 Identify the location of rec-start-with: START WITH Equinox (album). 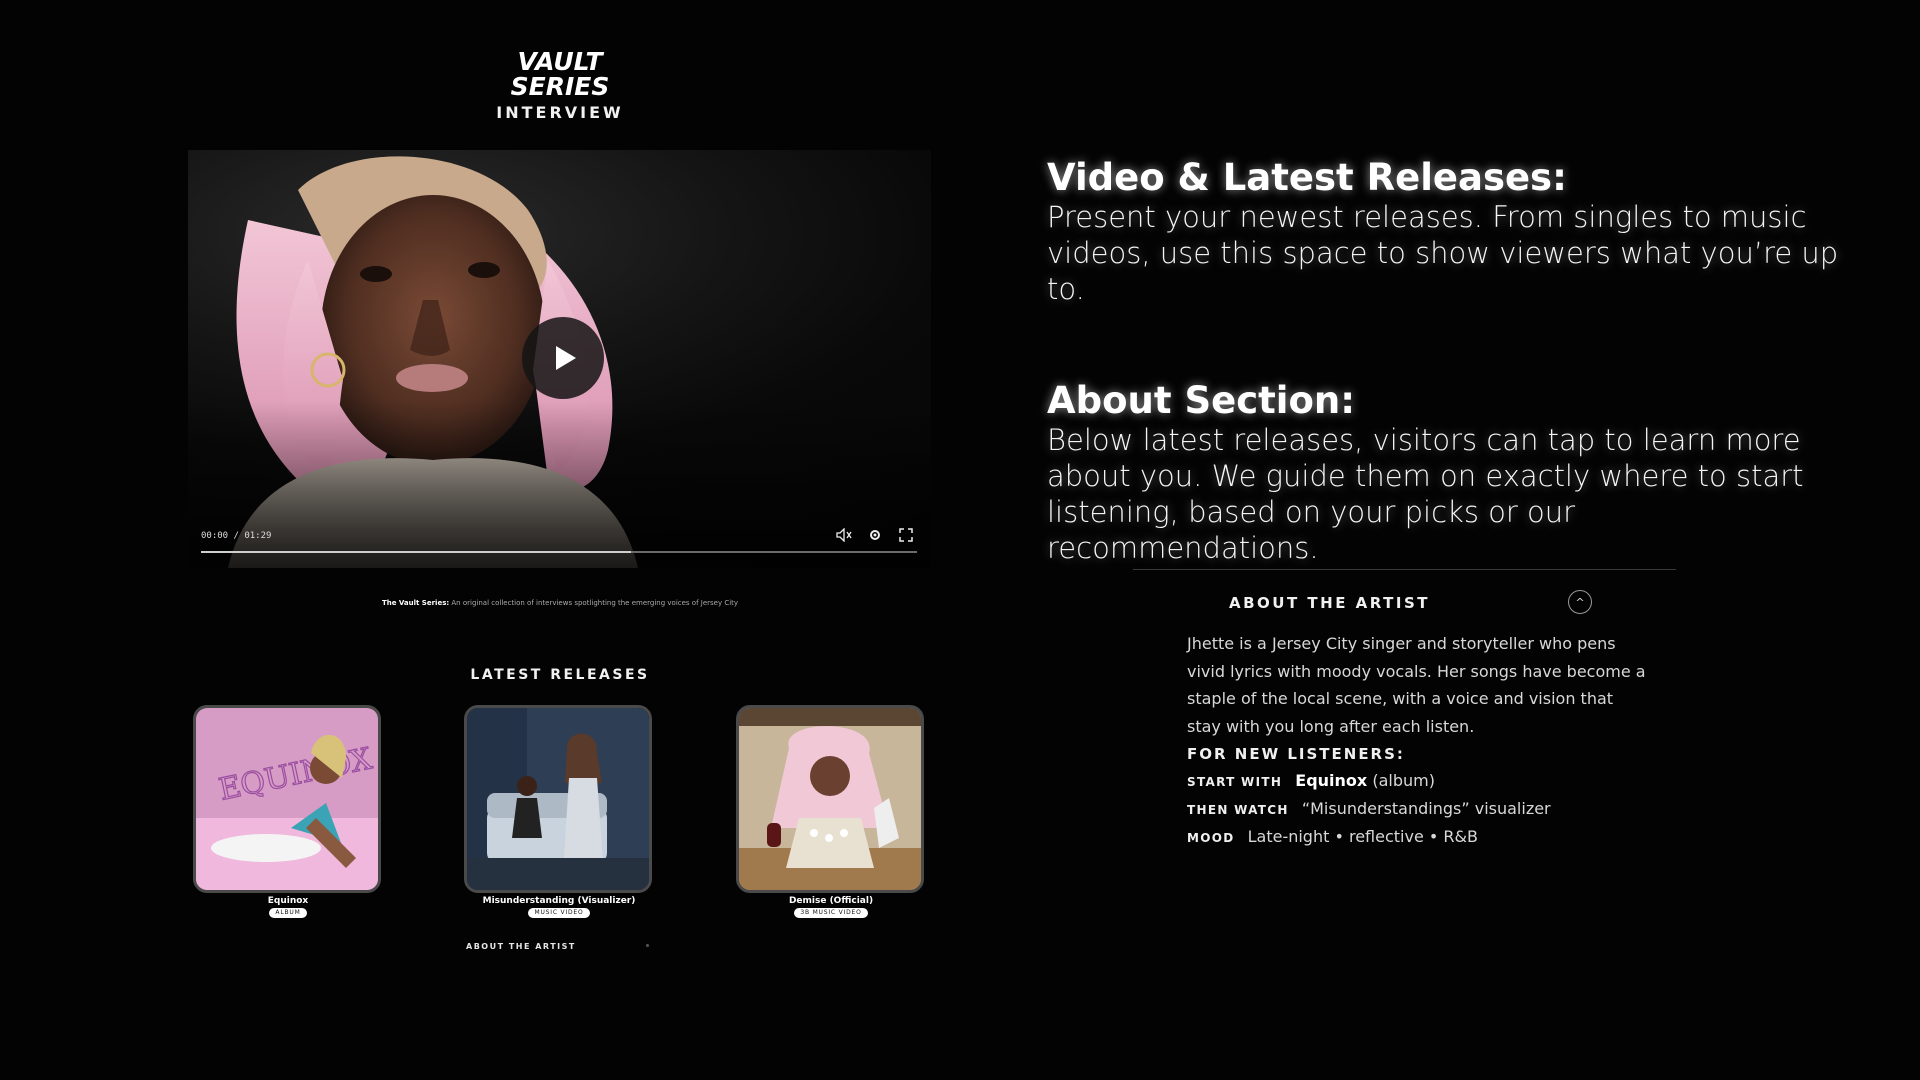
(1311, 780).